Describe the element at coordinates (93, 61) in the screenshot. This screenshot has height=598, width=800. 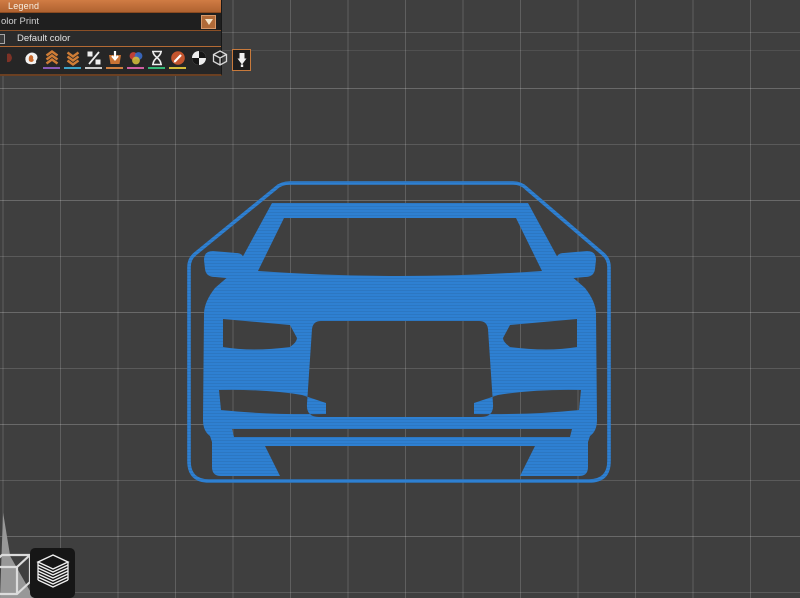
I see `speed-icon` at that location.